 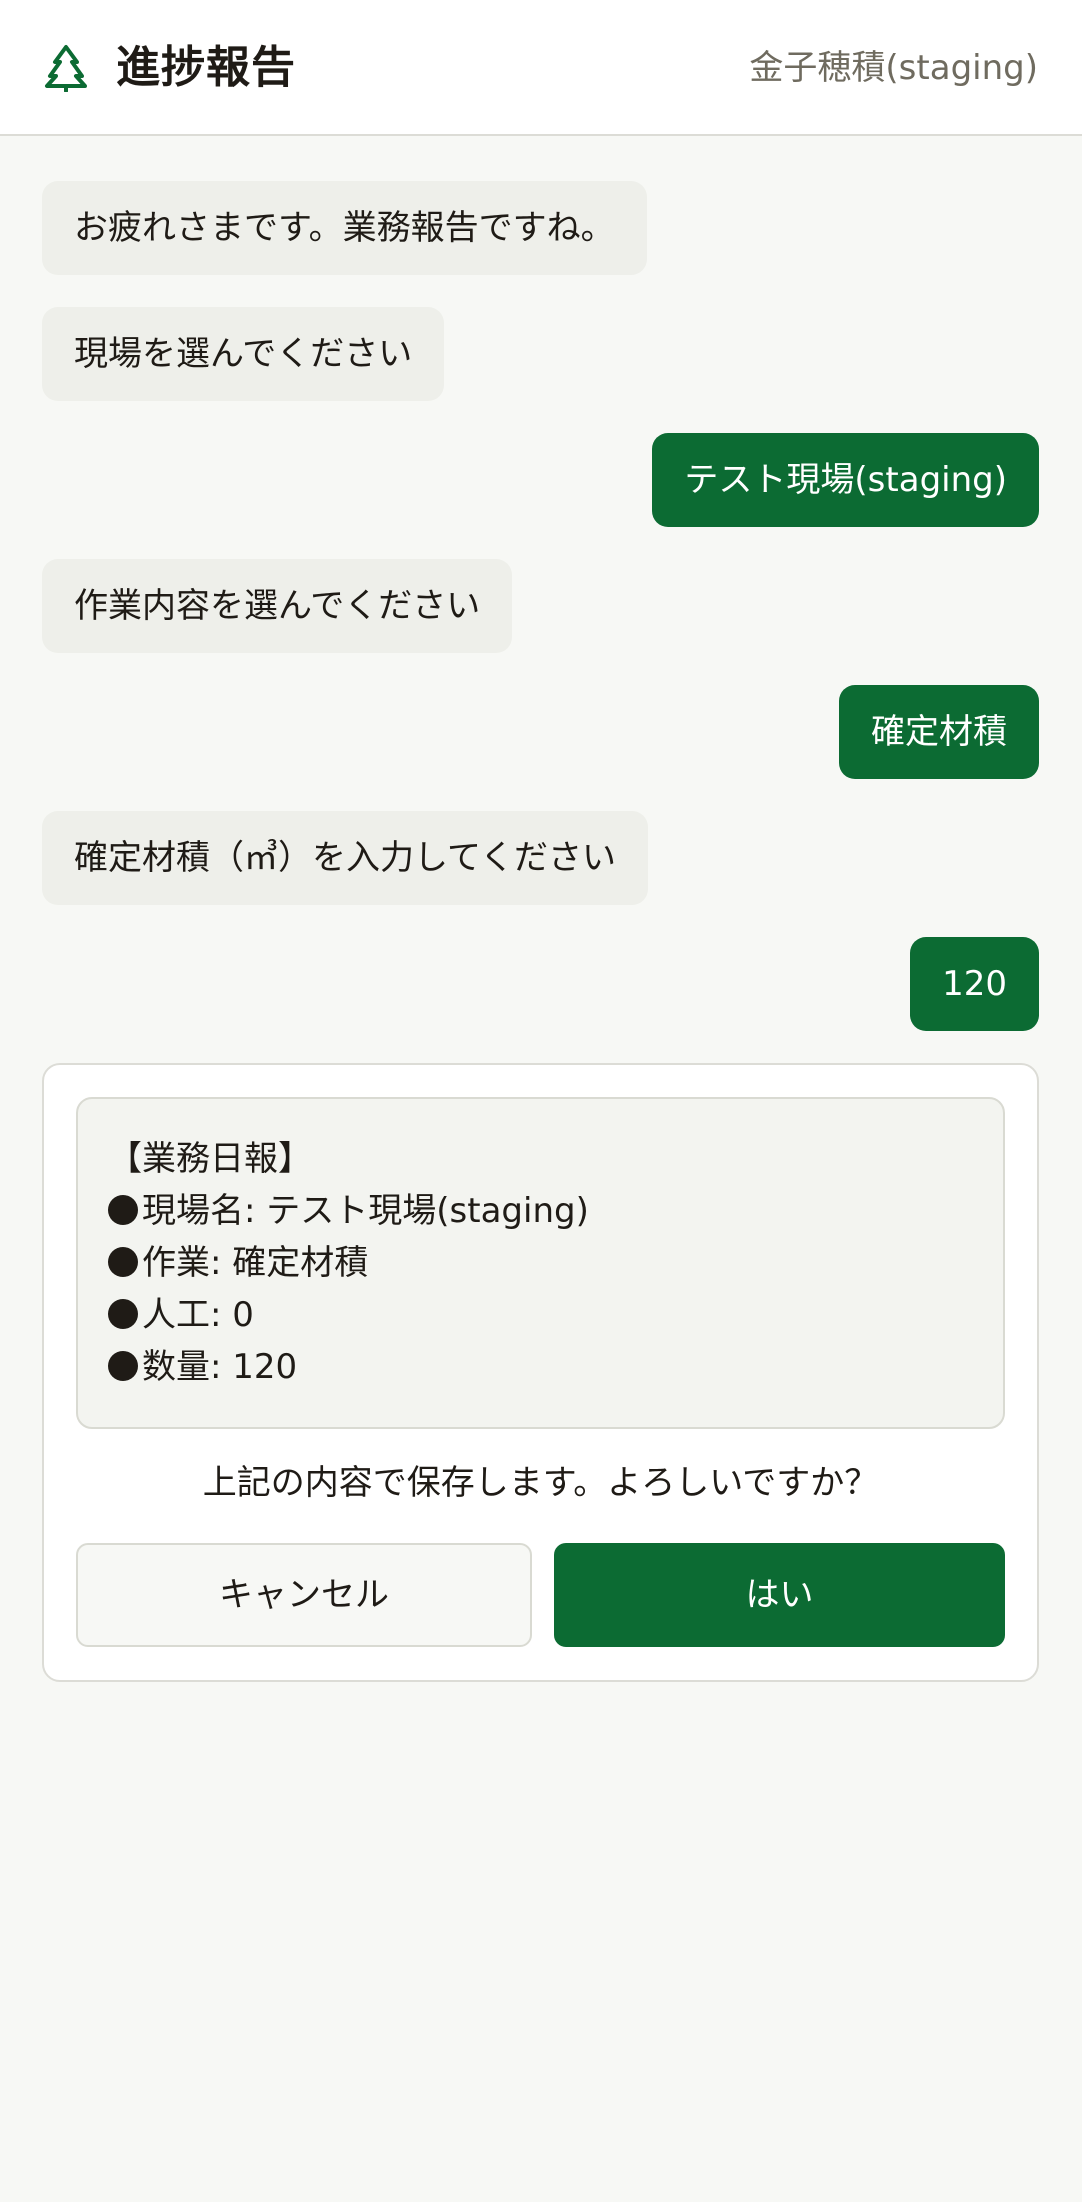 What do you see at coordinates (277, 606) in the screenshot?
I see `bot-message: 作業内容を選んでください` at bounding box center [277, 606].